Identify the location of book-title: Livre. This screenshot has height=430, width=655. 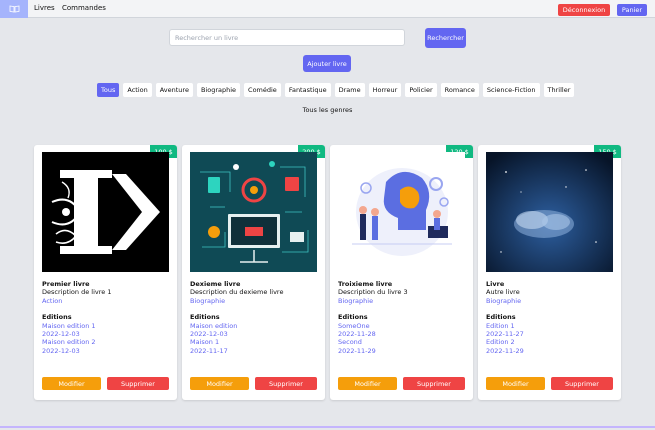
(495, 284).